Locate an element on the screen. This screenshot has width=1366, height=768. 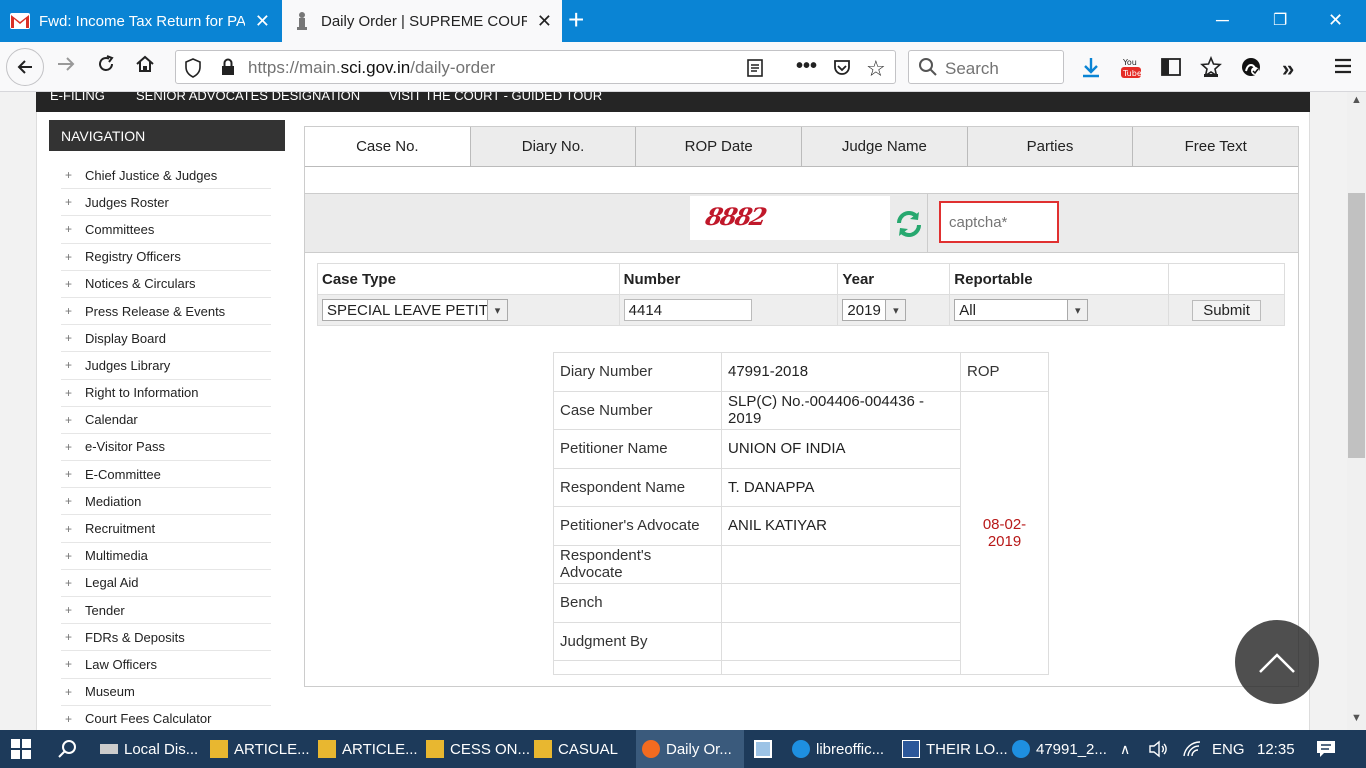
pocket-icon is located at coordinates (842, 69).